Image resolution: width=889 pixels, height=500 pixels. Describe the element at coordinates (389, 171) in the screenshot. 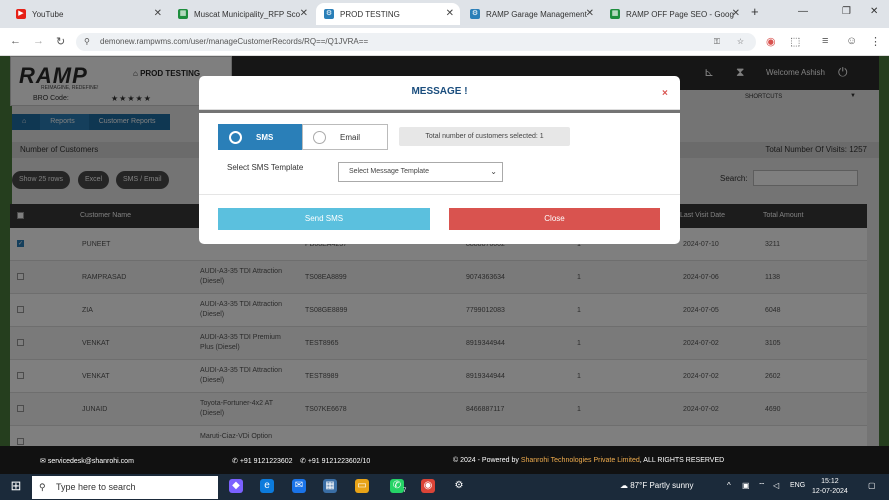

I see `template-select-value: Select Message Template` at that location.